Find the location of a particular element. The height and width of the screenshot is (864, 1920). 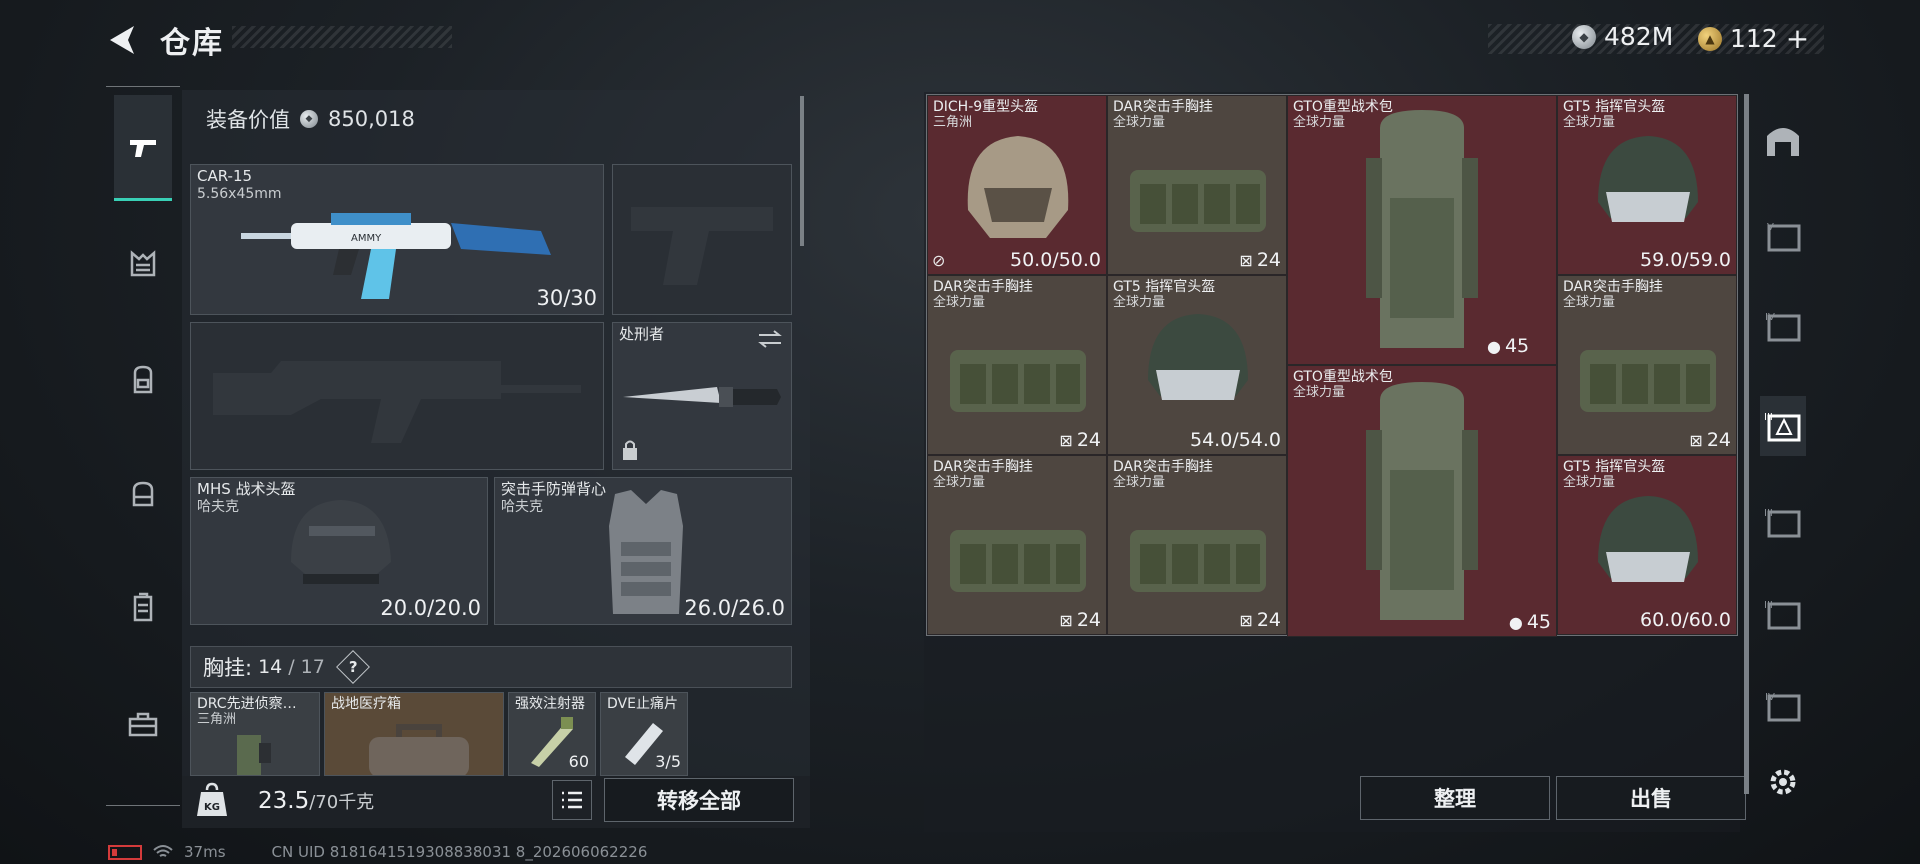

currency-gold: ▲ 112 + is located at coordinates (1753, 38).